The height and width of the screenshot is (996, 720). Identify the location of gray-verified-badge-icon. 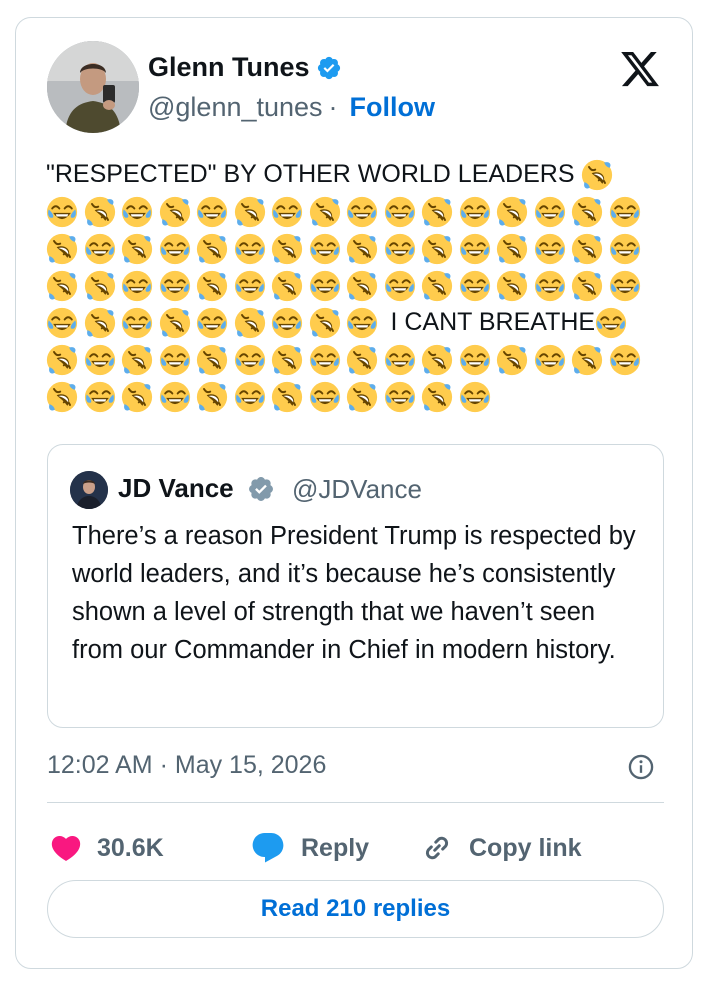
(261, 489).